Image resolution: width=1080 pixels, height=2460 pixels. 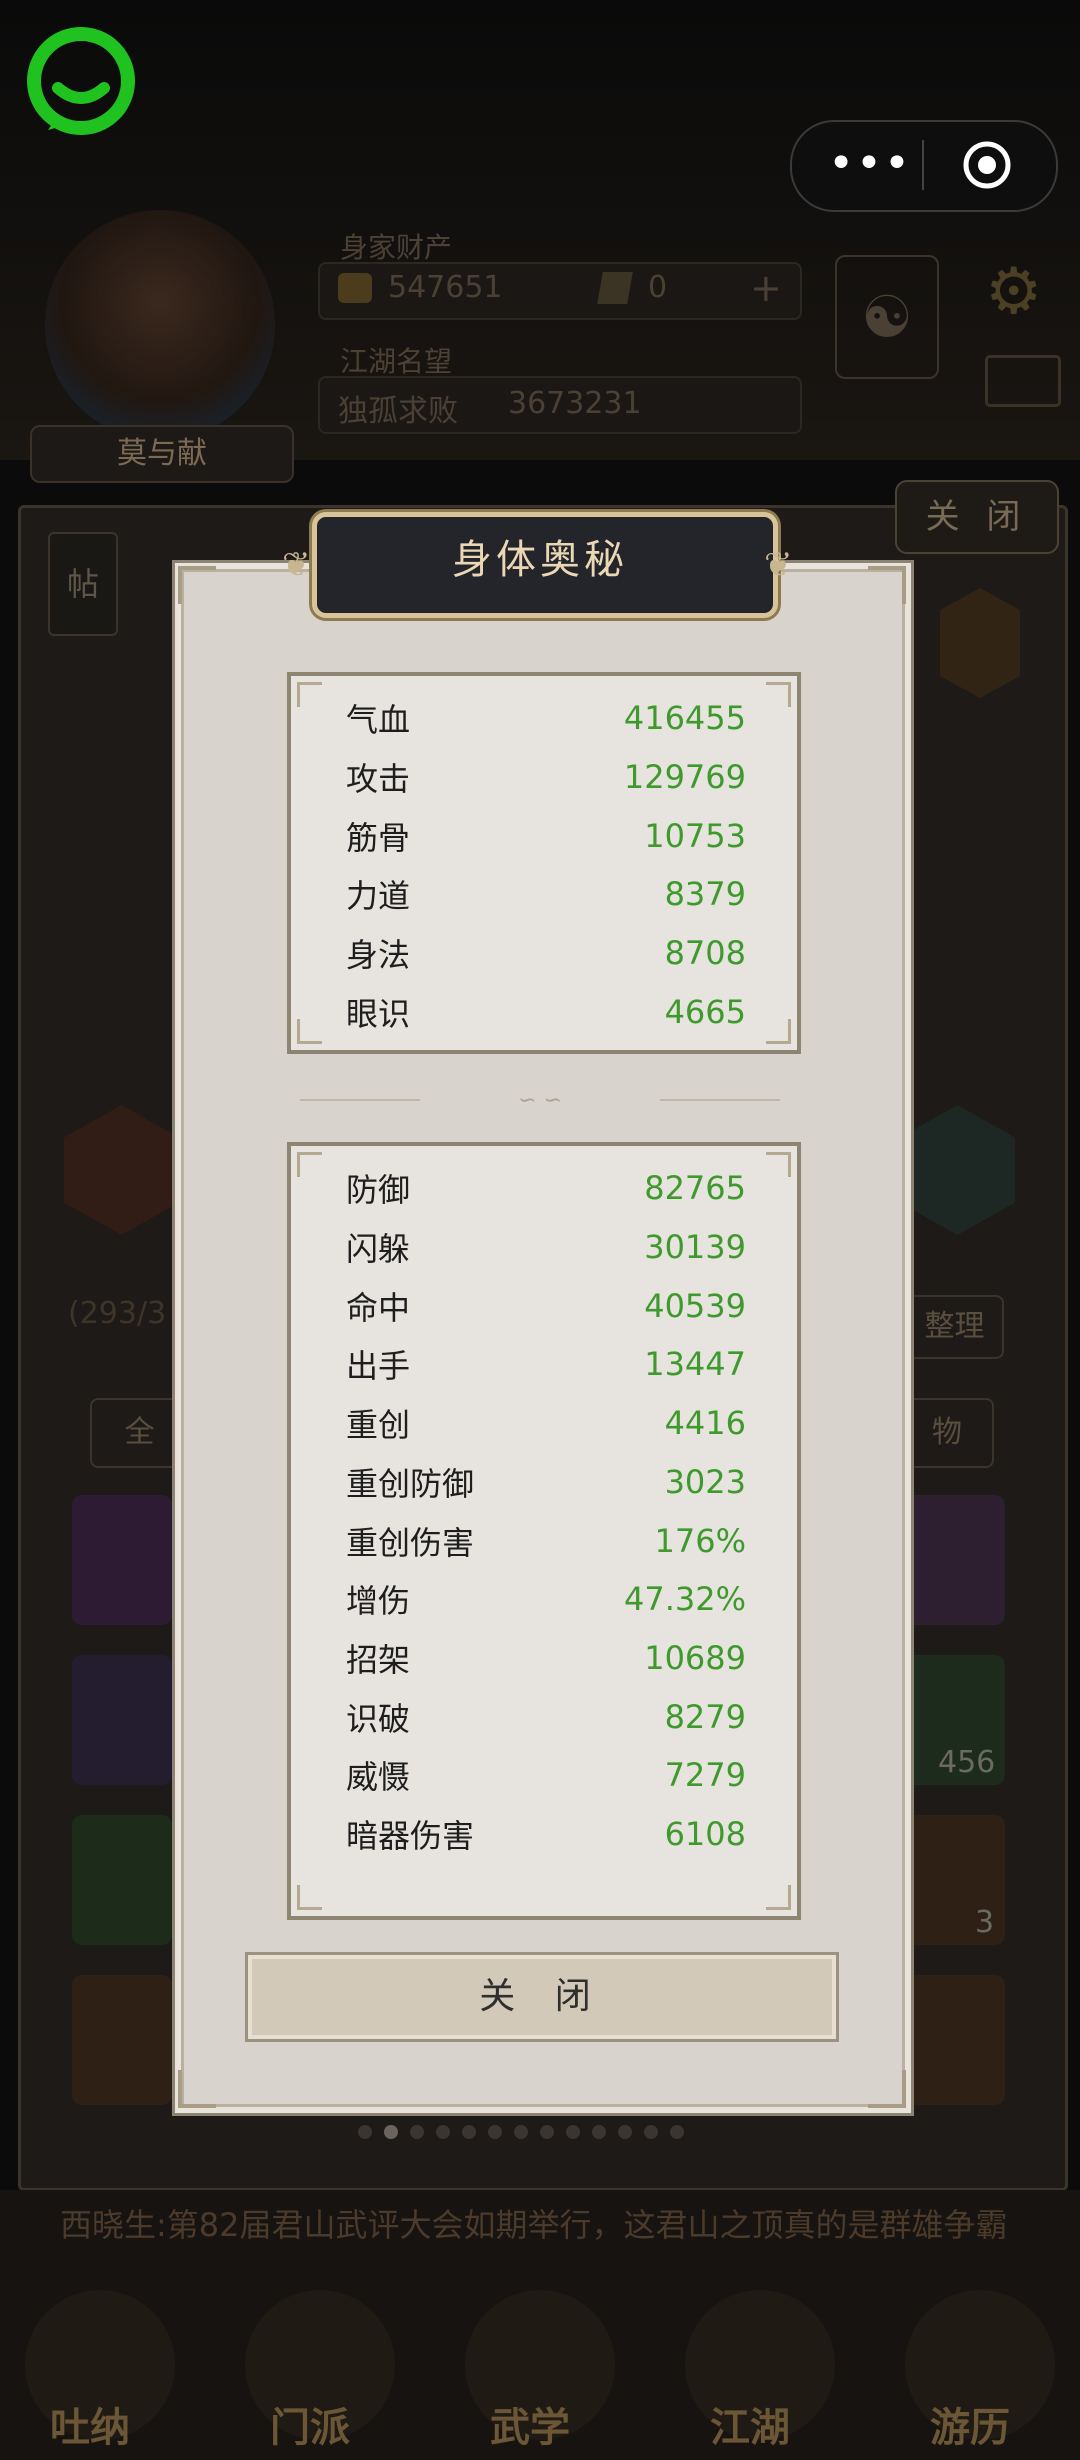 What do you see at coordinates (398, 411) in the screenshot?
I see `reputation-title: 独孤求败` at bounding box center [398, 411].